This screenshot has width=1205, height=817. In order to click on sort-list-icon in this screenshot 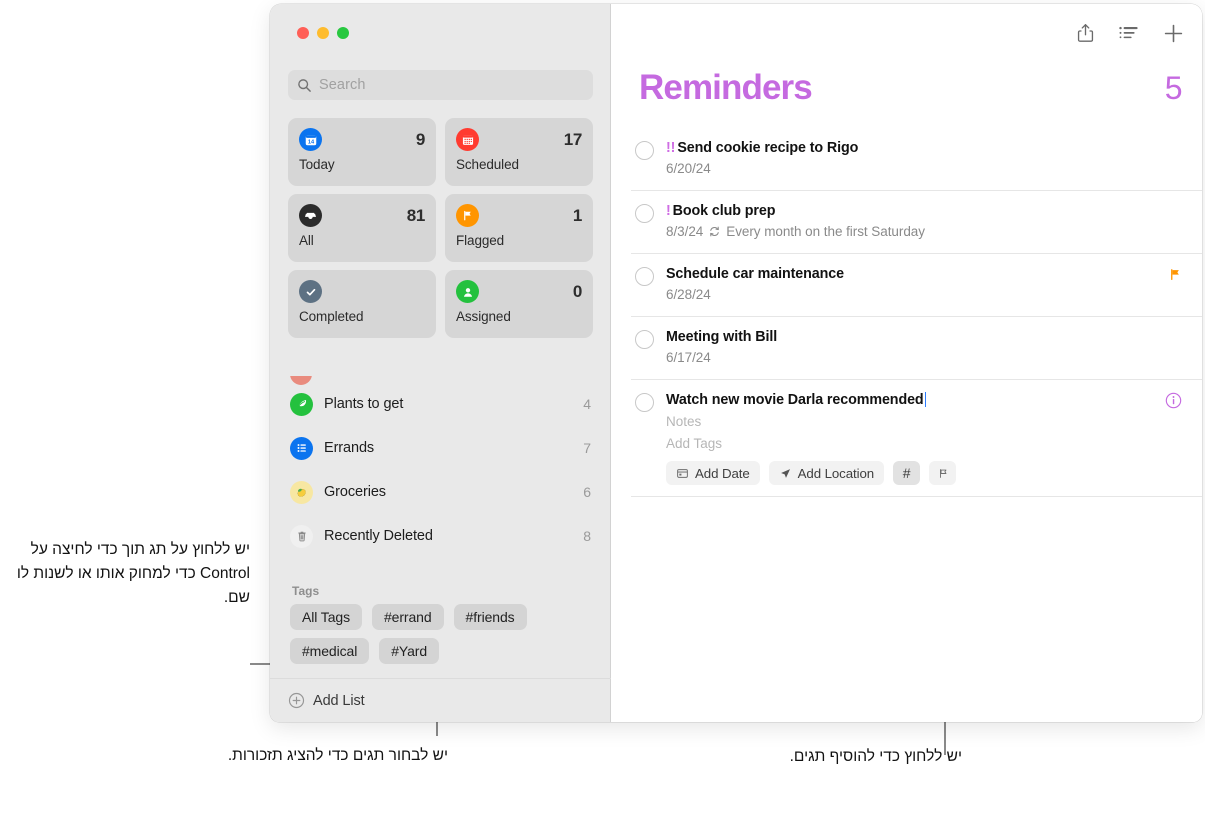, I will do `click(1128, 32)`.